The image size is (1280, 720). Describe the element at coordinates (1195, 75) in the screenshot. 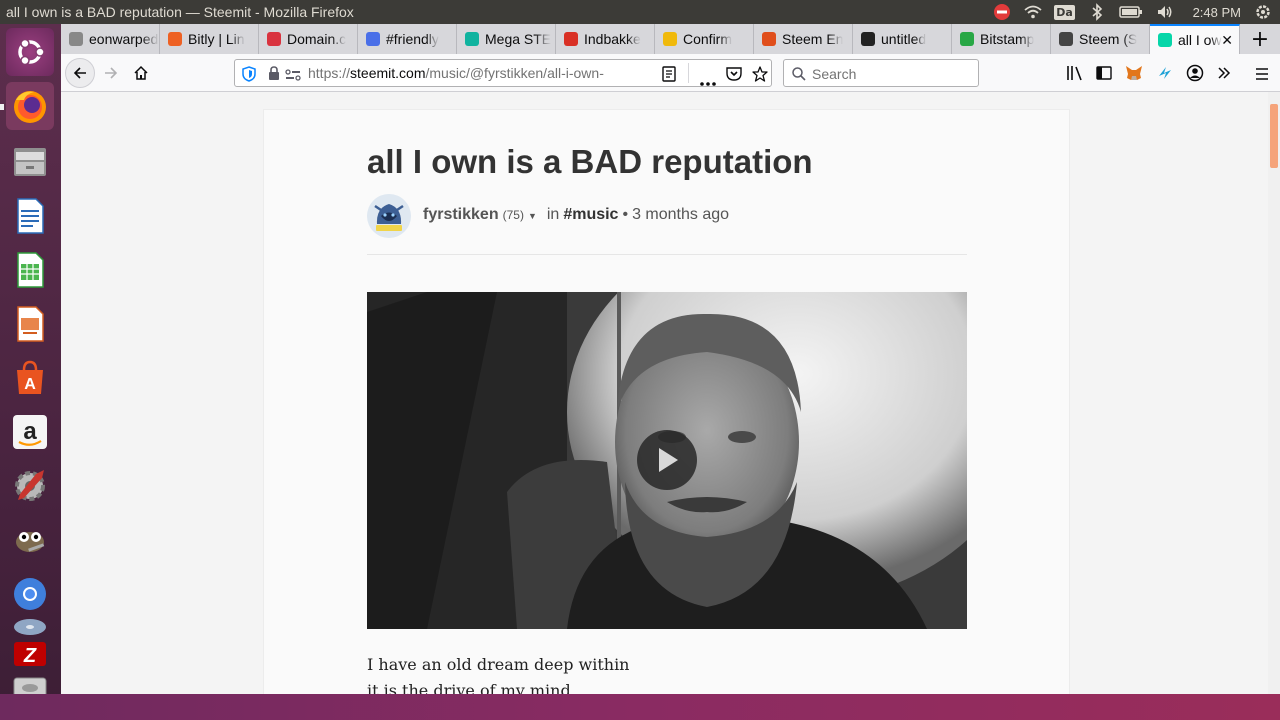

I see `account-icon` at that location.